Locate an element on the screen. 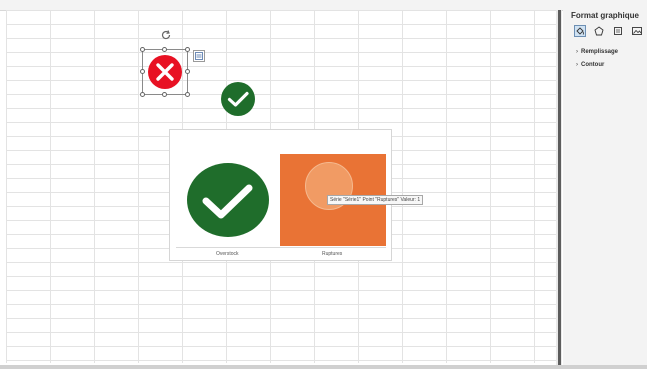 The width and height of the screenshot is (647, 369). section-label: Remplissage is located at coordinates (600, 52).